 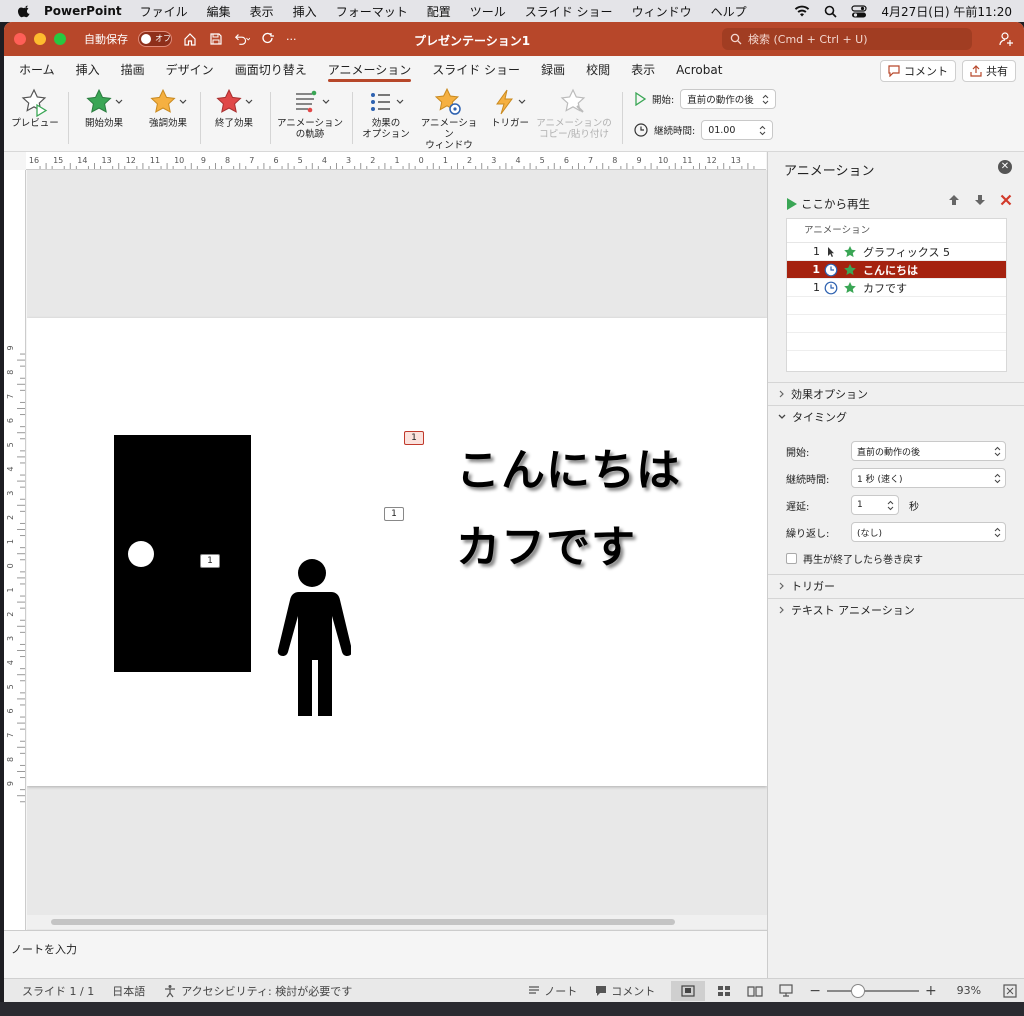 I want to click on text-animation-section: テキスト アニメーション, so click(x=896, y=609).